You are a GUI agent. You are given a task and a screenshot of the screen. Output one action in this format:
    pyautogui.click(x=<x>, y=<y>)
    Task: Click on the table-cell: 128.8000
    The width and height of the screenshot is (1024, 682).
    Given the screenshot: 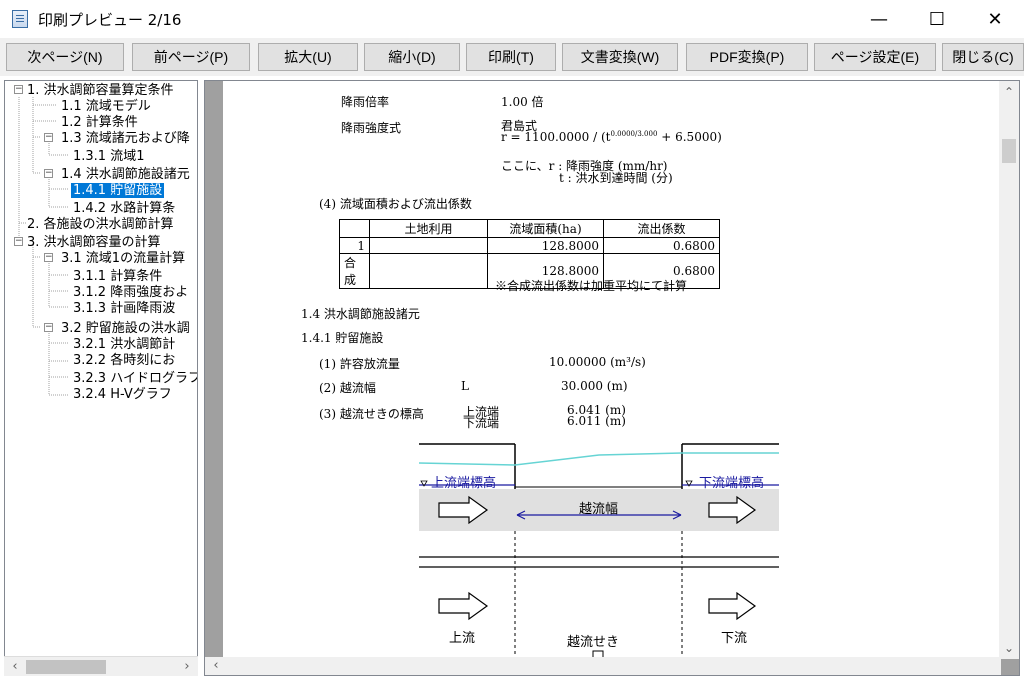 What is the action you would take?
    pyautogui.click(x=545, y=245)
    